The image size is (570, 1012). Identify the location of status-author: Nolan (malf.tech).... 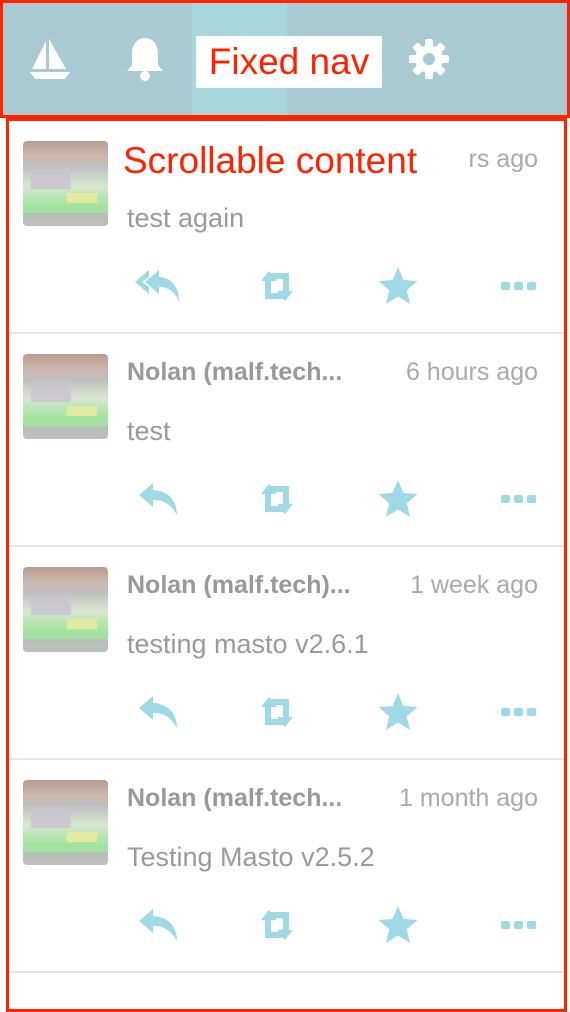
(249, 585).